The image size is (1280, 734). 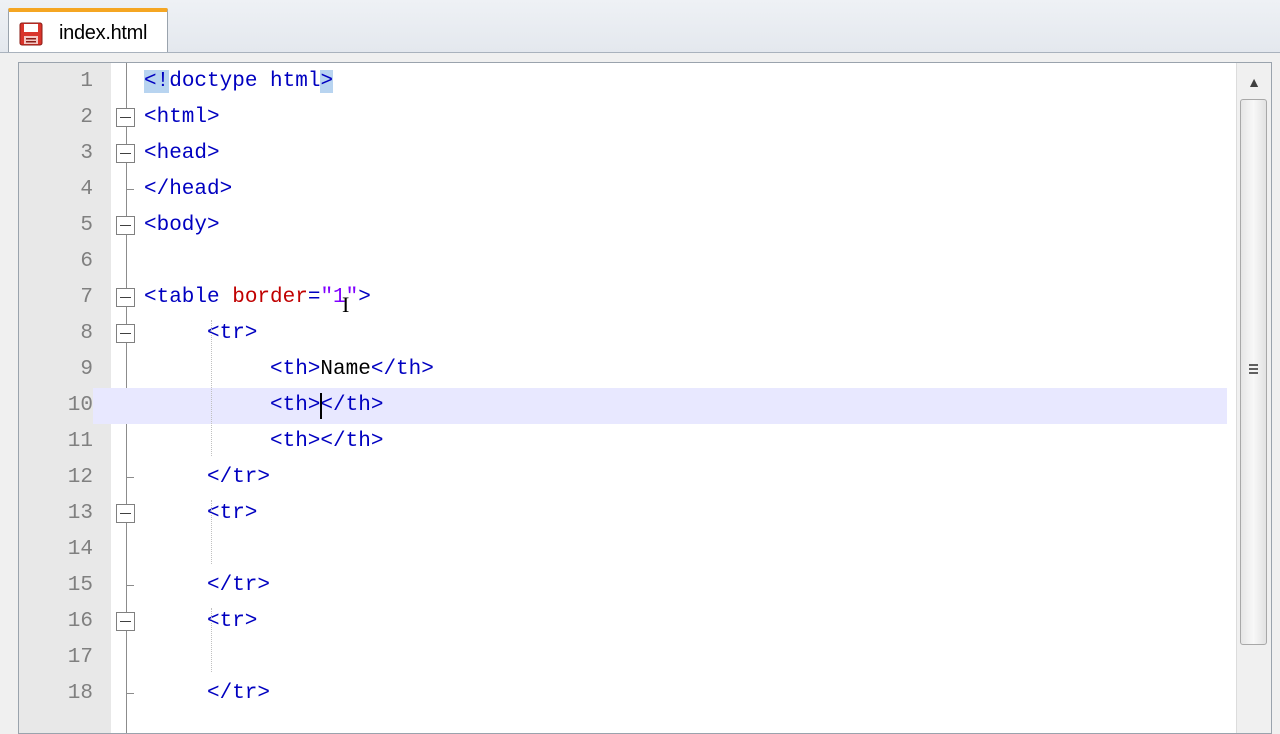 What do you see at coordinates (623, 226) in the screenshot?
I see `code-line: 5 <body>` at bounding box center [623, 226].